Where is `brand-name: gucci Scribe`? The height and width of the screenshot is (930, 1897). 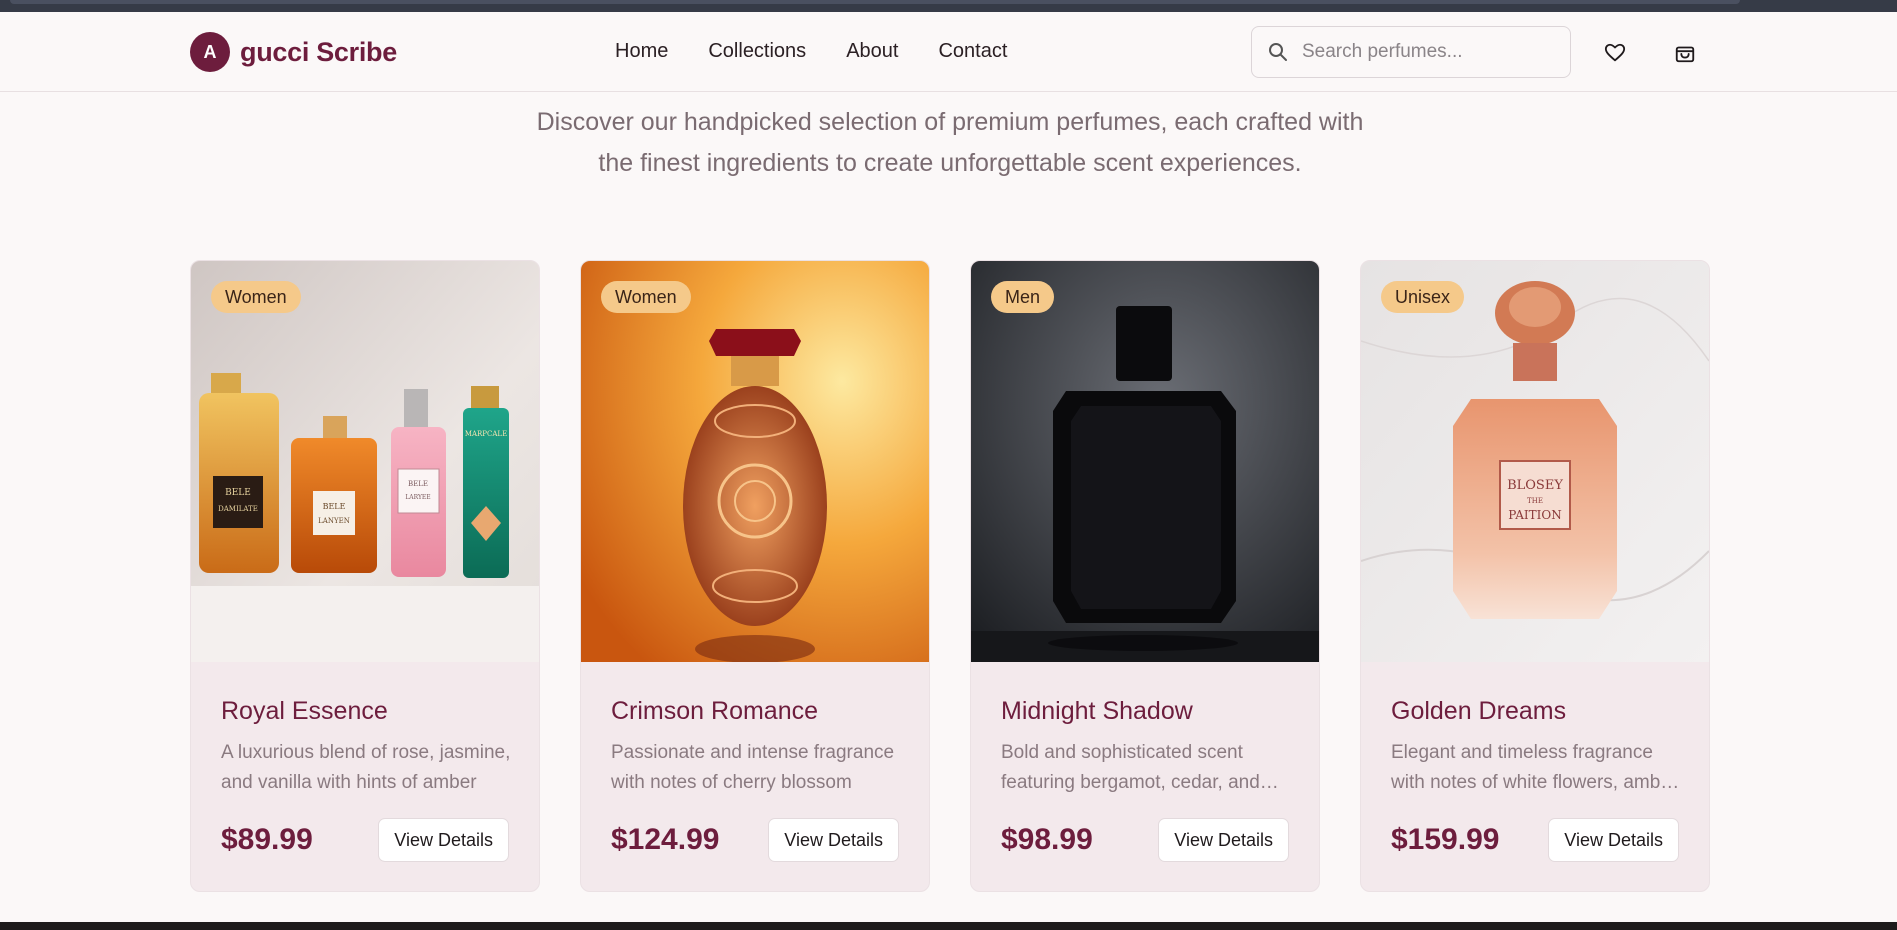 brand-name: gucci Scribe is located at coordinates (318, 51).